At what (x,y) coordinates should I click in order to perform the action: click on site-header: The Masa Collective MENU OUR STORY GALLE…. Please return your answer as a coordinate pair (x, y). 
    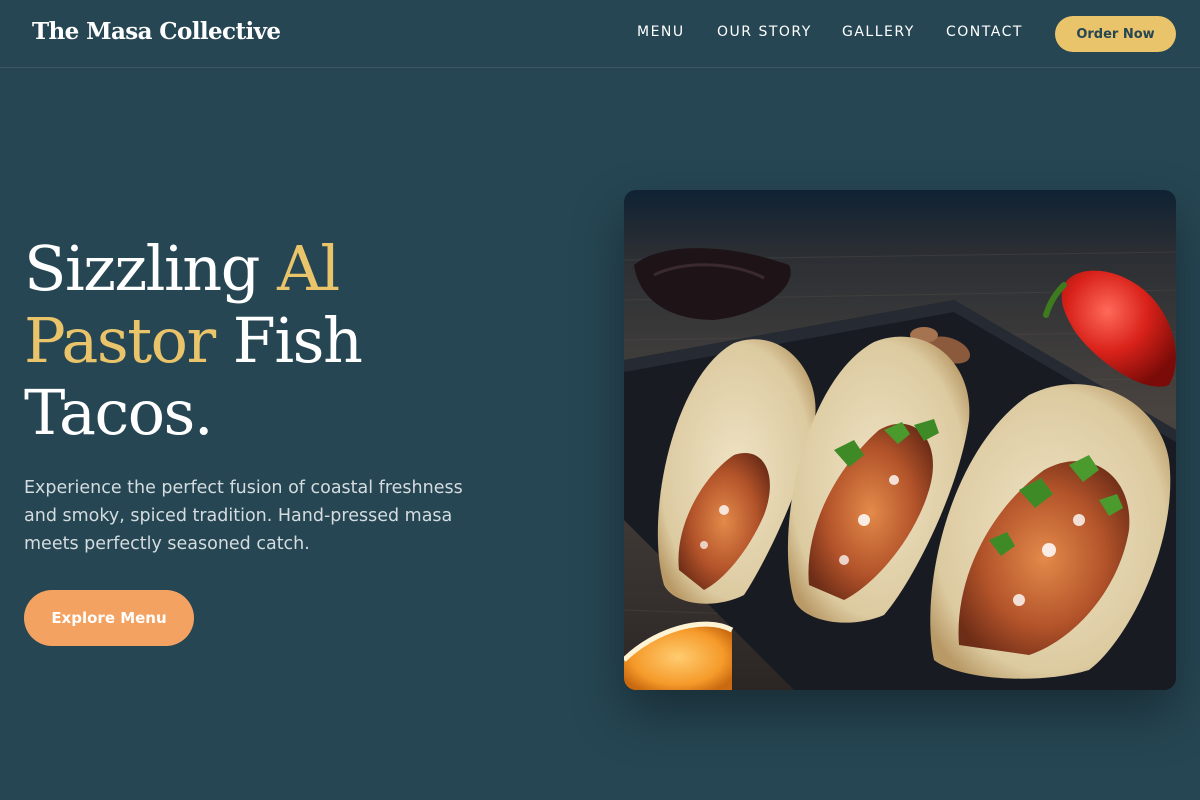
    Looking at the image, I should click on (600, 34).